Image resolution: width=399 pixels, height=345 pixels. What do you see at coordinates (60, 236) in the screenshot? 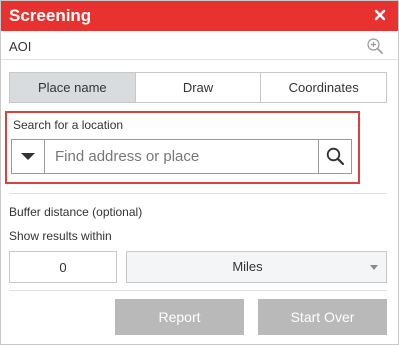
I see `show-results-within-label: Show results within` at bounding box center [60, 236].